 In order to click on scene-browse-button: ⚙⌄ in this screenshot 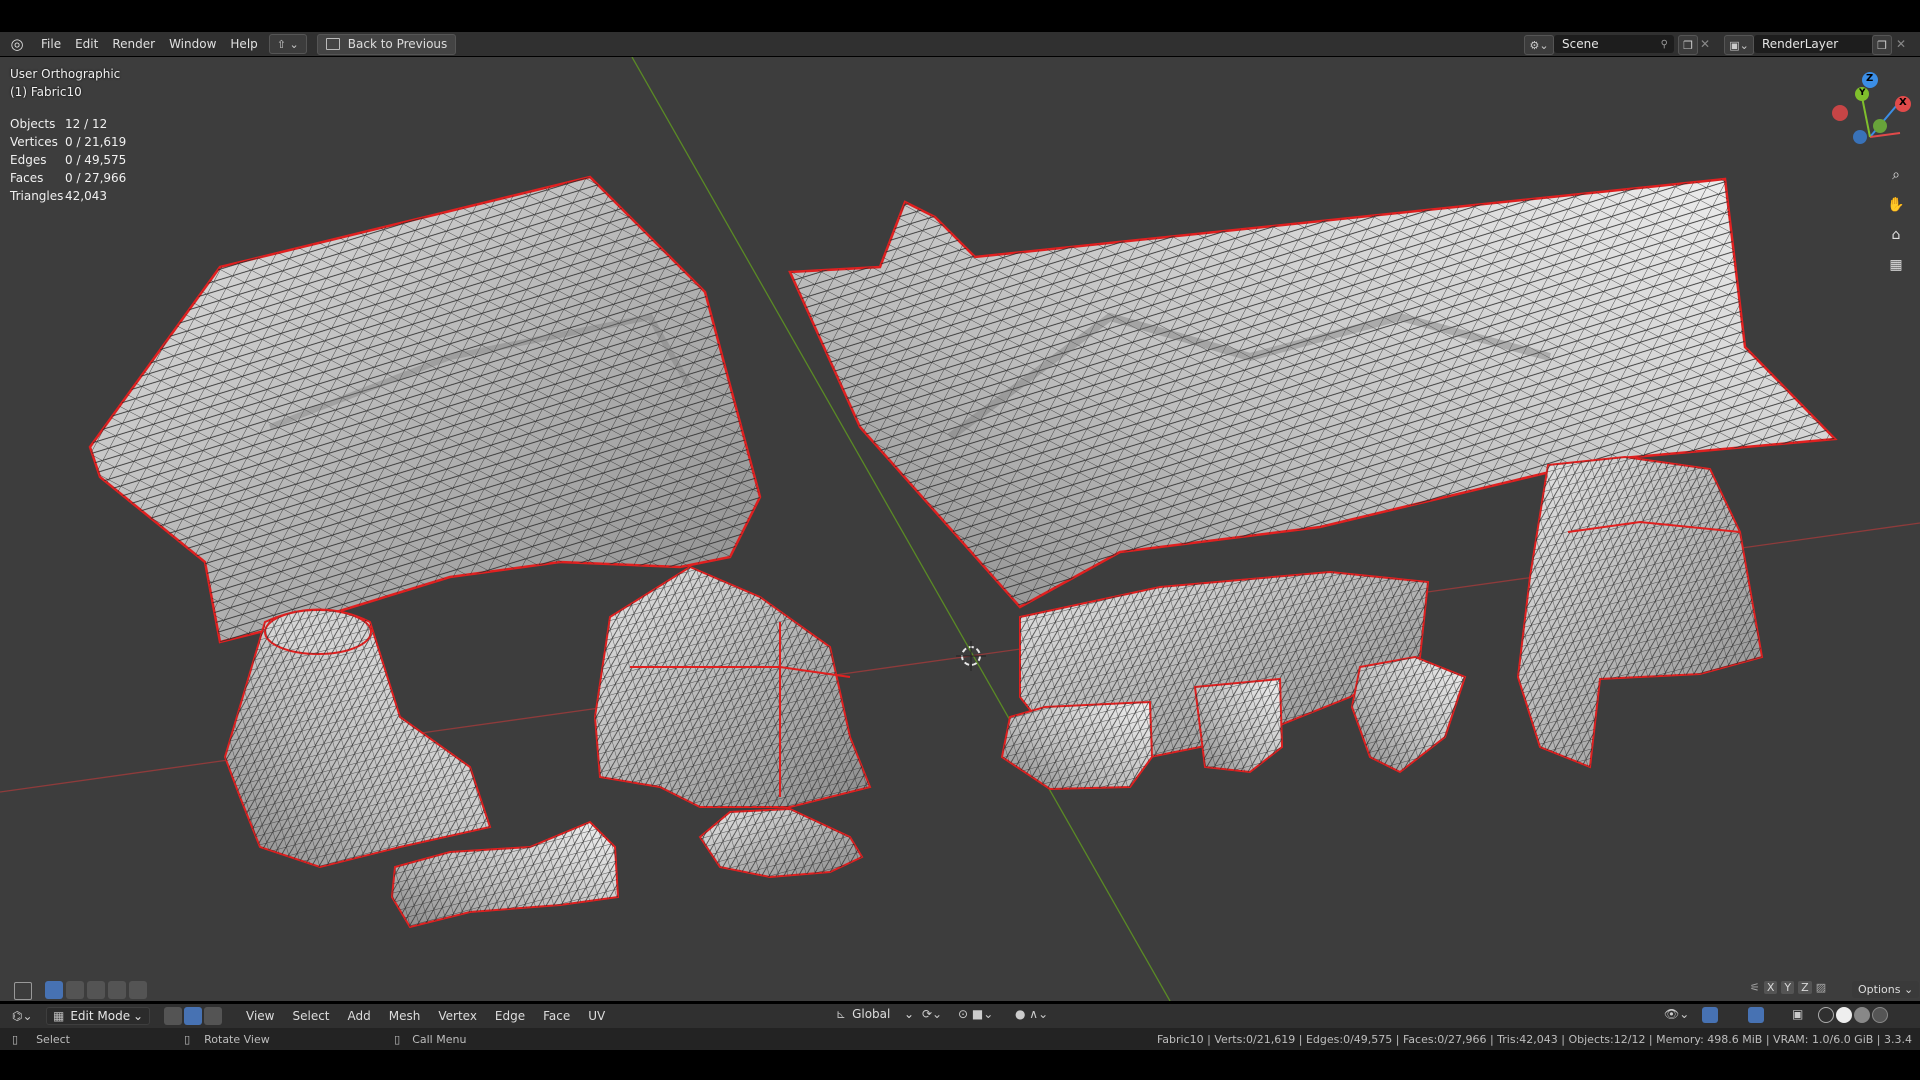, I will do `click(1539, 45)`.